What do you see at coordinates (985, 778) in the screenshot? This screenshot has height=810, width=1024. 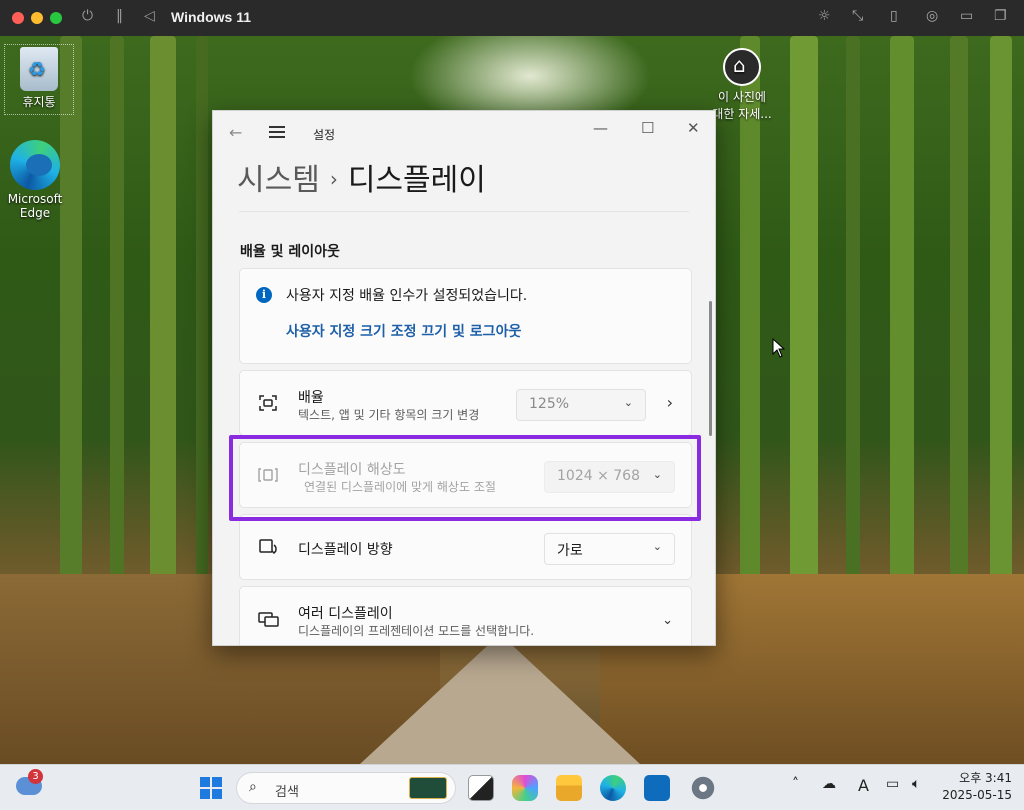 I see `clock-time: 오후 3:41` at bounding box center [985, 778].